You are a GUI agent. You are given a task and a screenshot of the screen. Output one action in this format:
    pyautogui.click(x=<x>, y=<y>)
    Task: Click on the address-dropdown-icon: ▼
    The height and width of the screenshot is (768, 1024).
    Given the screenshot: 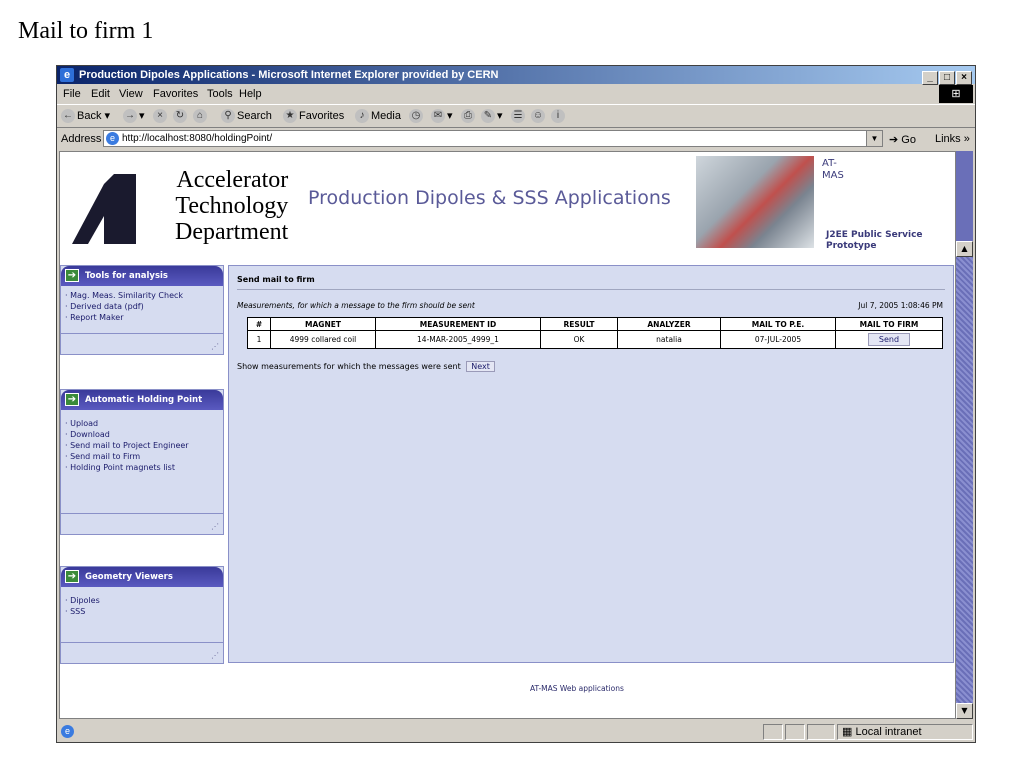 What is the action you would take?
    pyautogui.click(x=874, y=138)
    